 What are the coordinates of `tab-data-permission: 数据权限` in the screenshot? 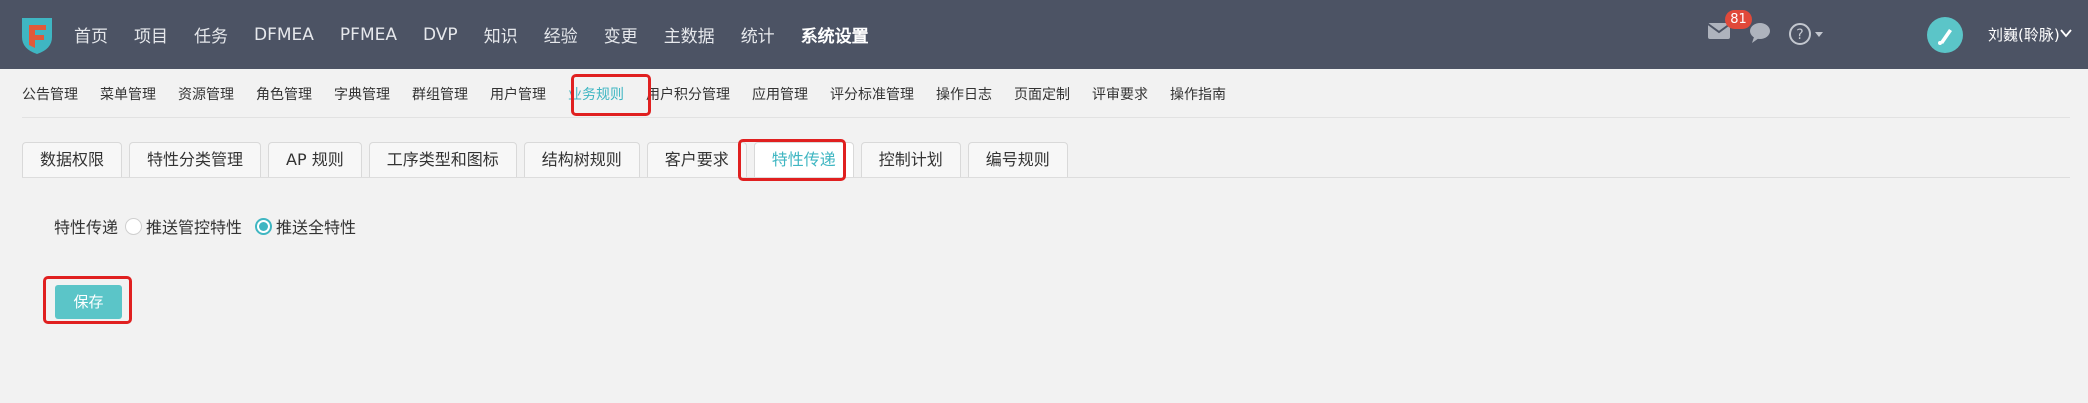 It's located at (72, 159).